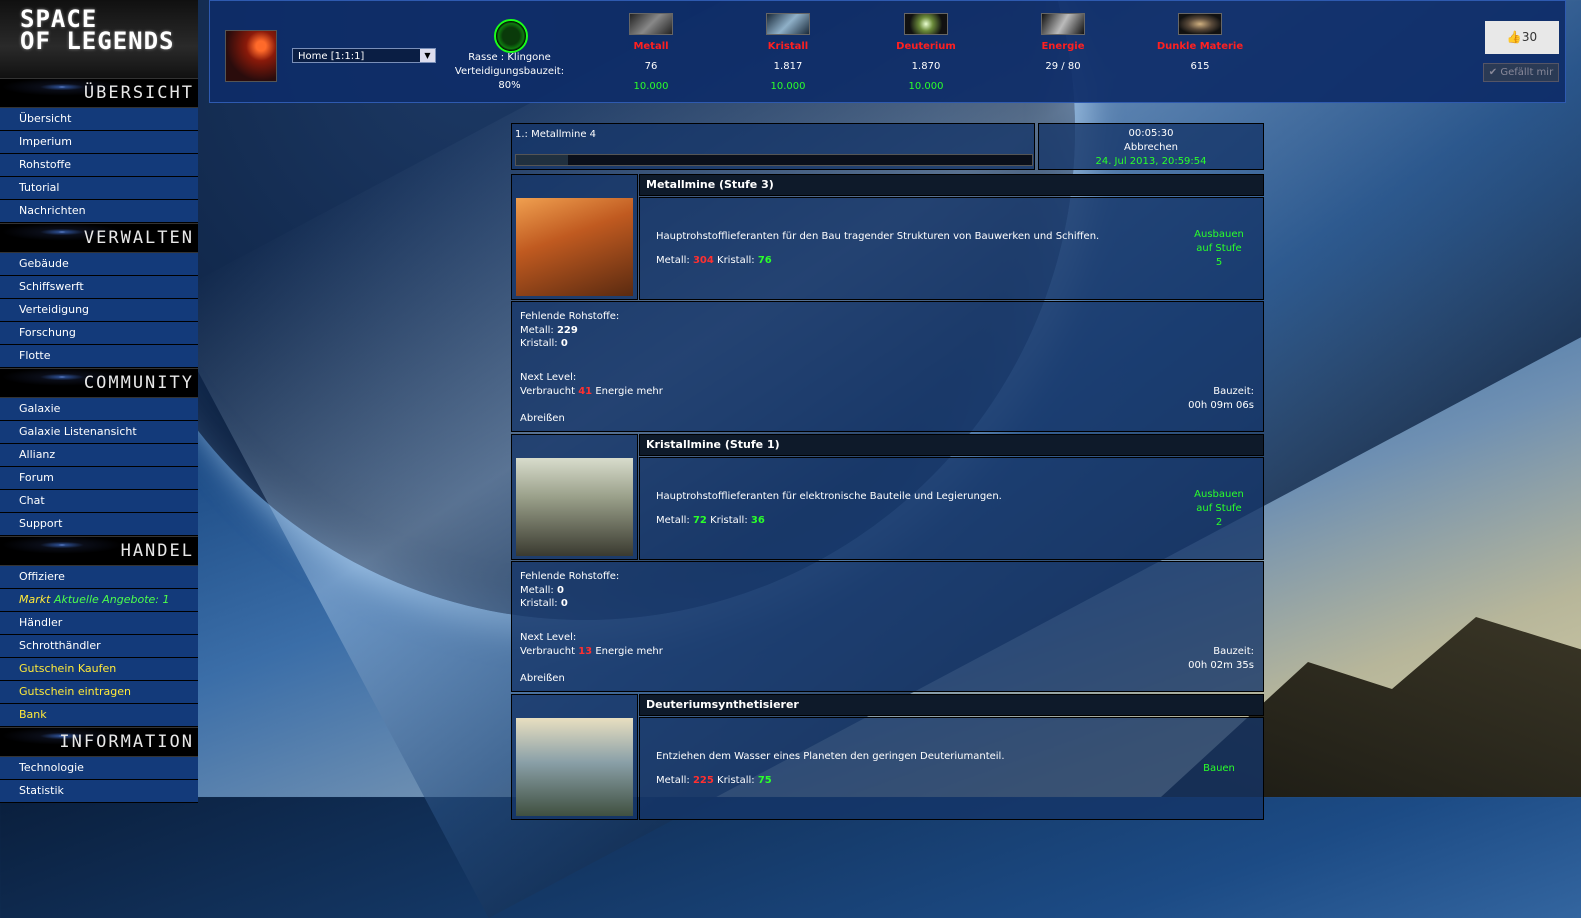 Image resolution: width=1581 pixels, height=918 pixels. Describe the element at coordinates (45, 164) in the screenshot. I see `sidebar-item-label: Rohstoffe` at that location.